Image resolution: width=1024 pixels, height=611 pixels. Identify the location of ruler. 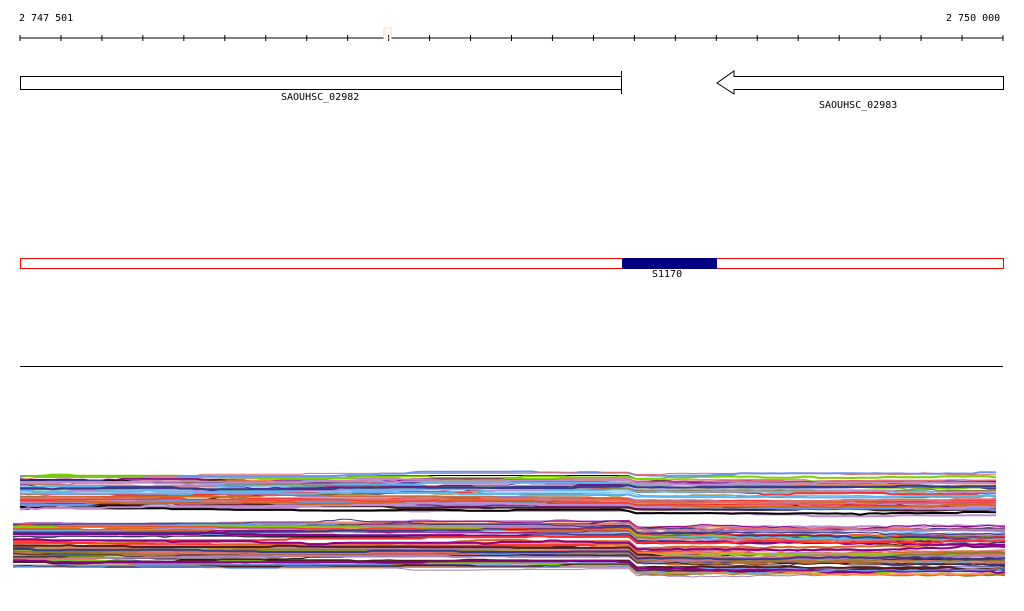
(511, 38).